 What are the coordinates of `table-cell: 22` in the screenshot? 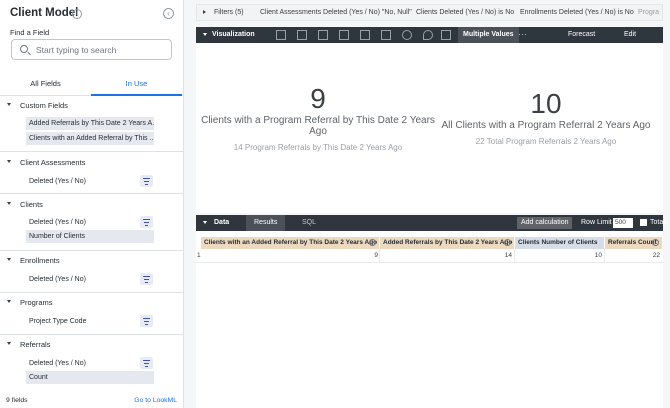 It's located at (648, 255).